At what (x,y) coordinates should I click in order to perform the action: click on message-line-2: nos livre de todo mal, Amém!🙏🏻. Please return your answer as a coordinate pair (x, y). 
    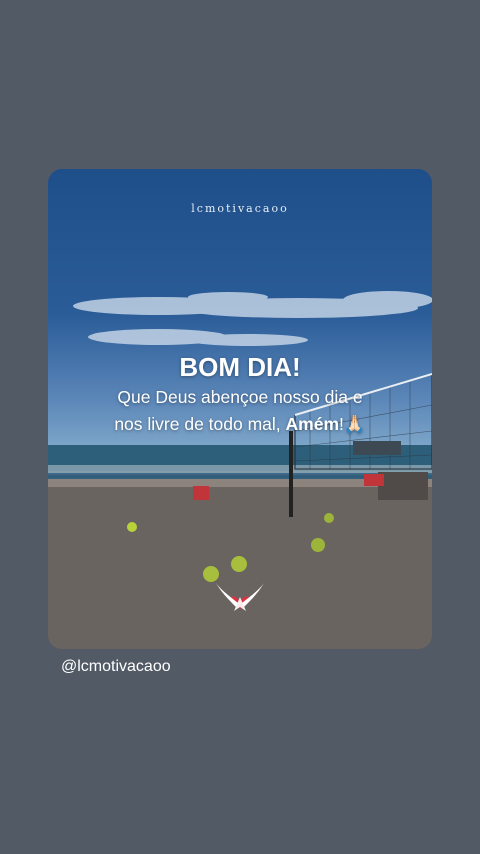
    Looking at the image, I should click on (240, 424).